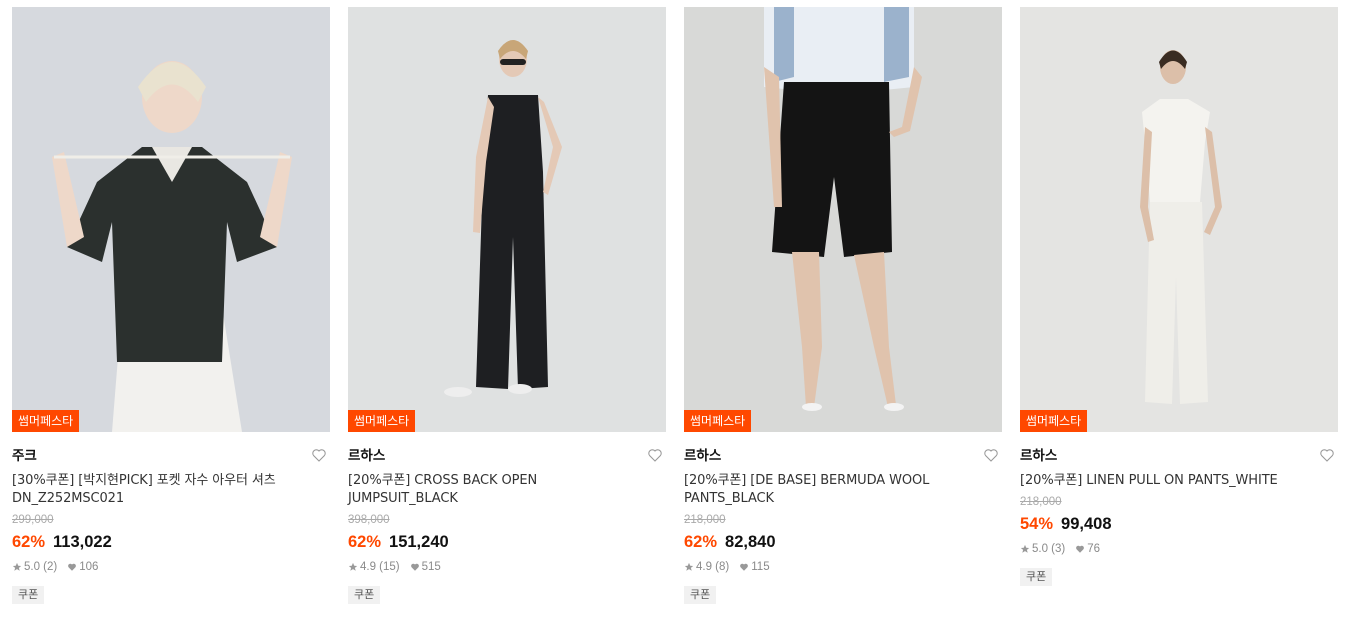  I want to click on likes: 76, so click(1087, 549).